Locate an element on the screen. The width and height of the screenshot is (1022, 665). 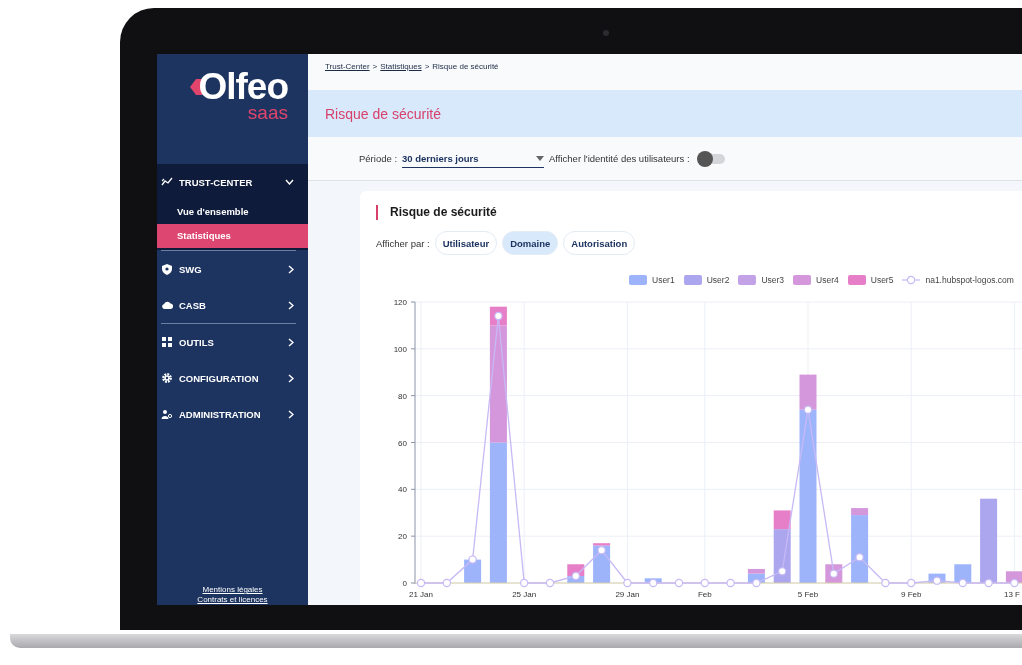
view-tab: Autorisation is located at coordinates (599, 243).